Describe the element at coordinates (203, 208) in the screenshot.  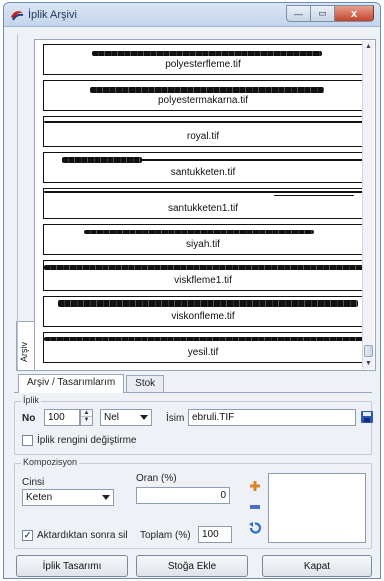
I see `list-item-name: santukketen1.tif` at that location.